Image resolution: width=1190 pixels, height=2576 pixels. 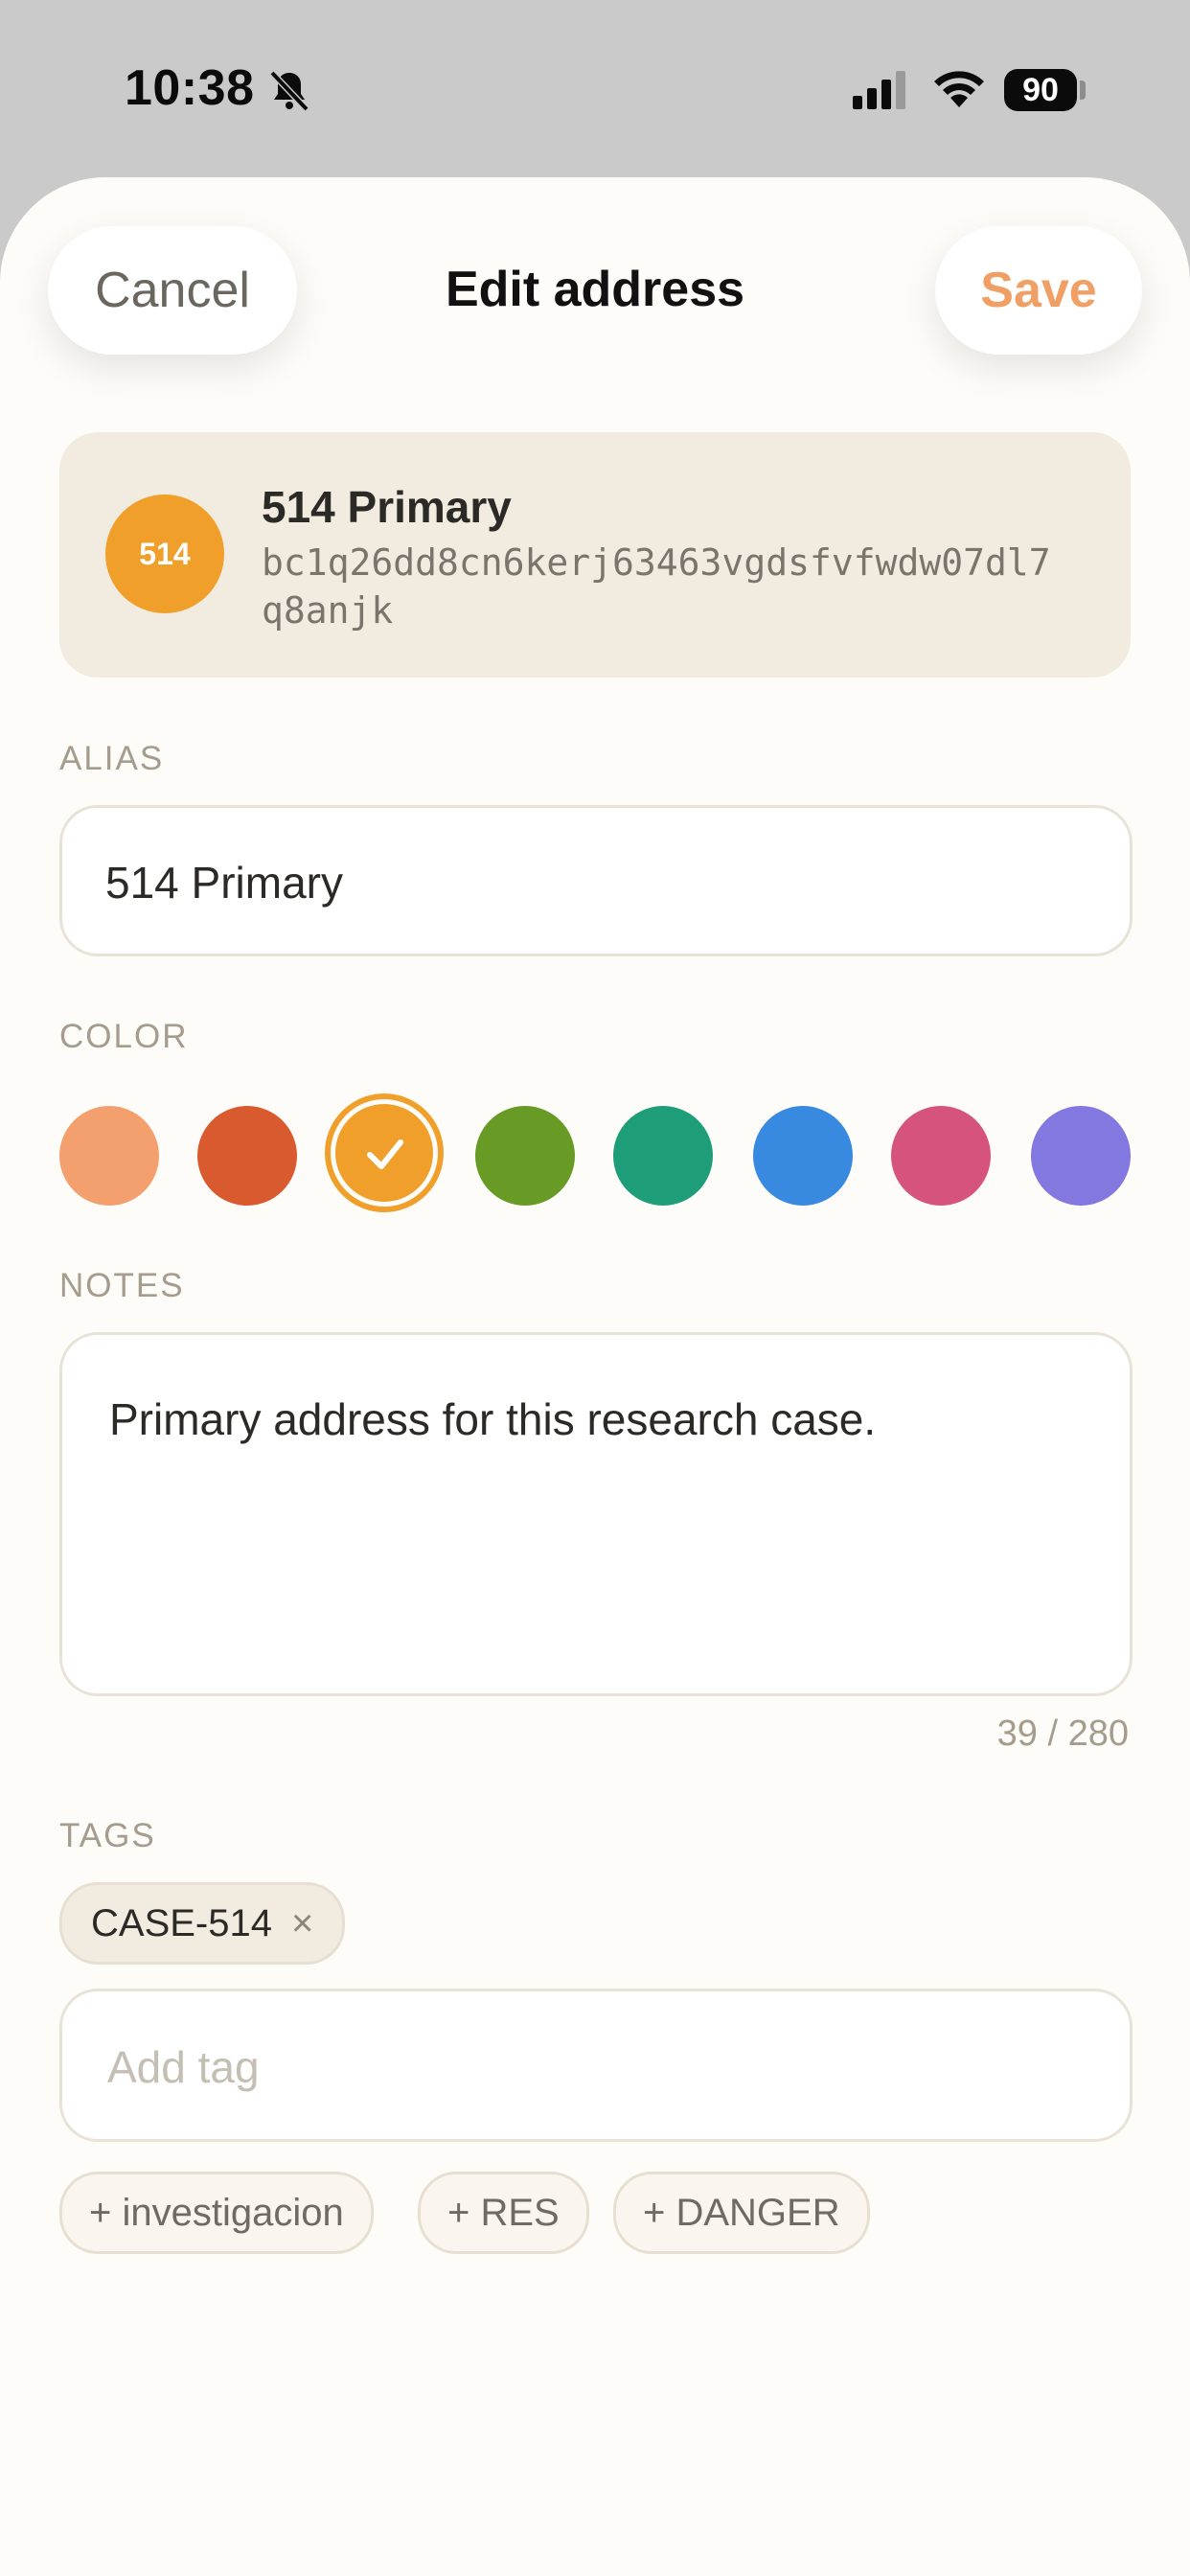 What do you see at coordinates (742, 2213) in the screenshot?
I see `tag-suggestion-danger: + DANGER` at bounding box center [742, 2213].